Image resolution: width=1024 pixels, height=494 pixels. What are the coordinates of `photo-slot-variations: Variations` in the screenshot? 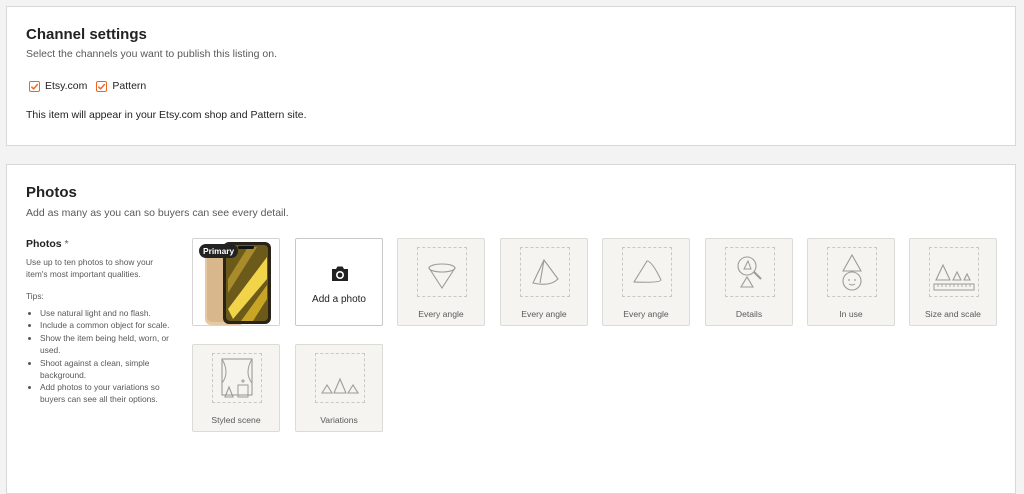 It's located at (339, 388).